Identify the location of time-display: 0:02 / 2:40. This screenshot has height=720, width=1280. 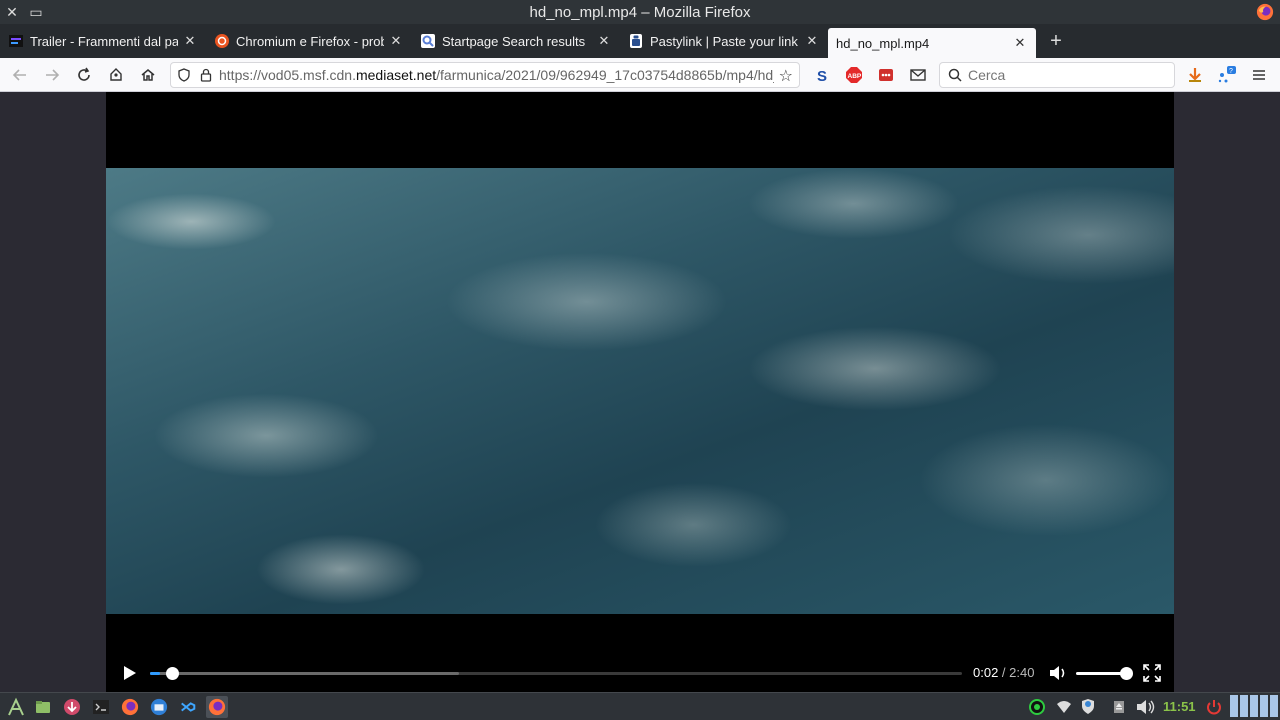
(1003, 672).